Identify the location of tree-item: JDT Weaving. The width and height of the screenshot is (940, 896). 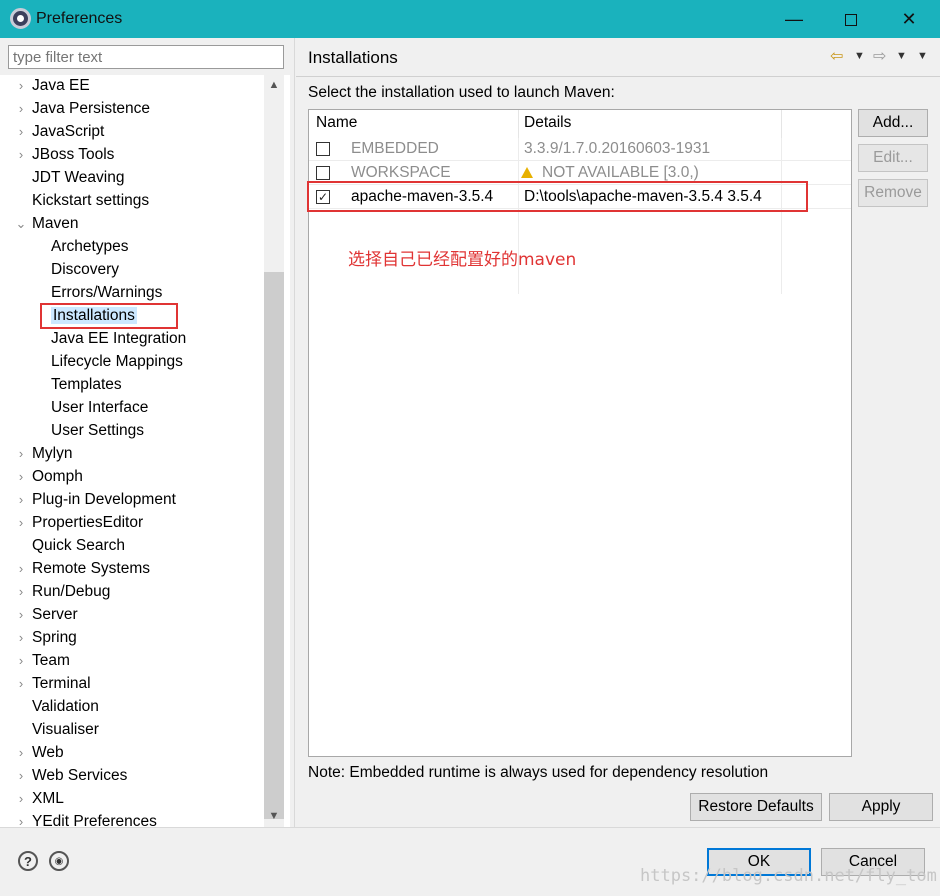
(78, 178).